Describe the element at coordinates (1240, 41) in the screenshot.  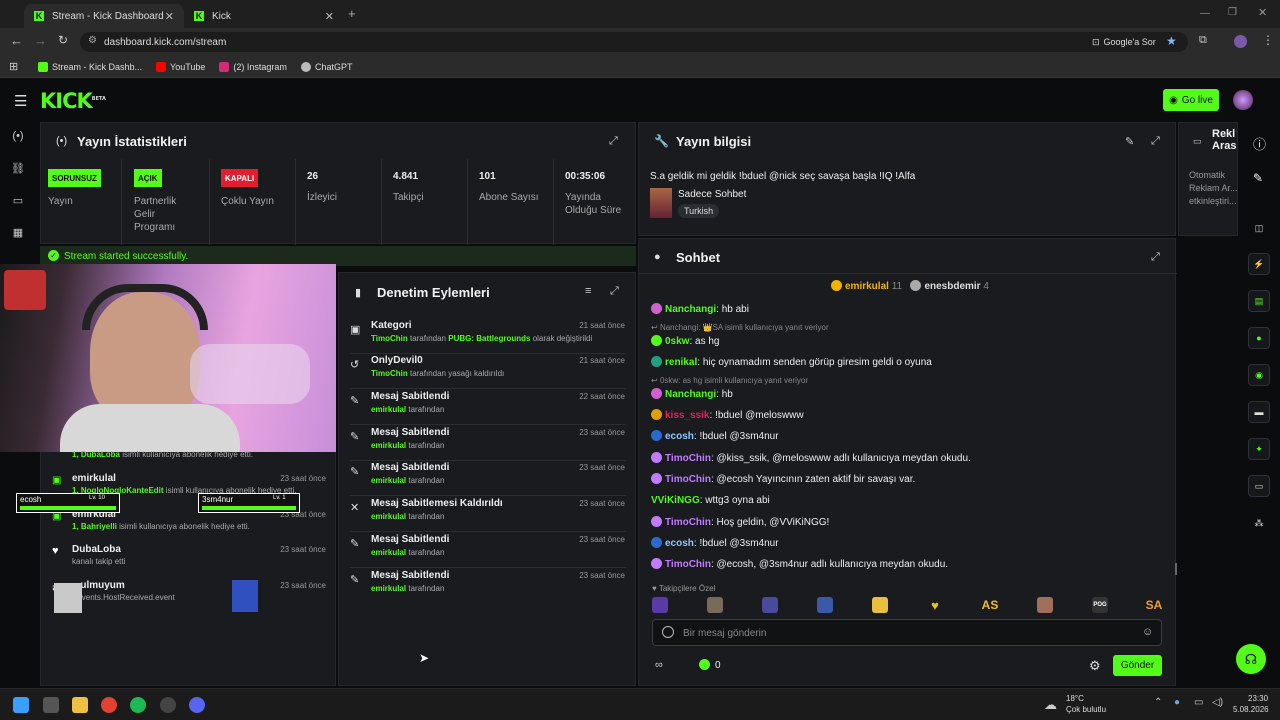
I see `profile-avatar` at that location.